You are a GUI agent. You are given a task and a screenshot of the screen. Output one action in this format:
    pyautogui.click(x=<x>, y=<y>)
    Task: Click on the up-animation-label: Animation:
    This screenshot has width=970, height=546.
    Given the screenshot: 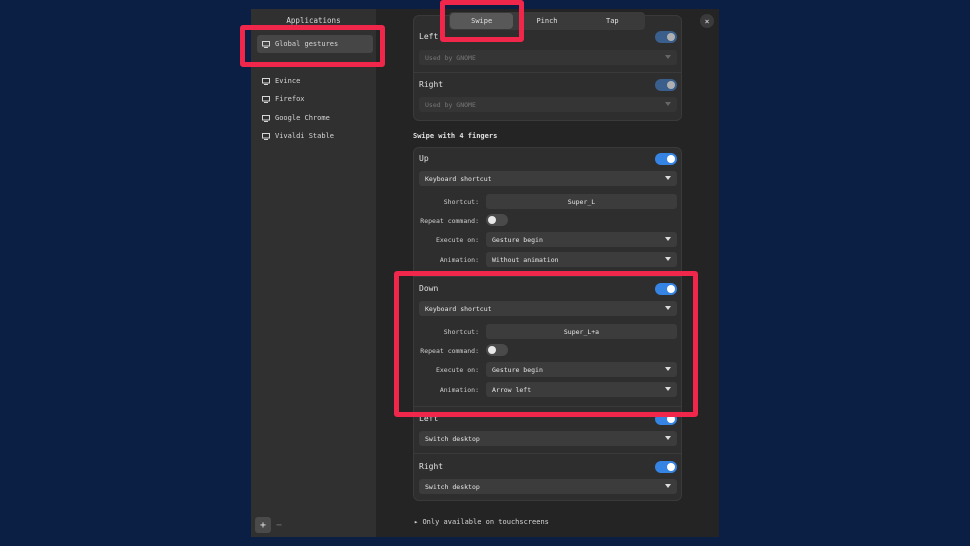 What is the action you would take?
    pyautogui.click(x=459, y=260)
    